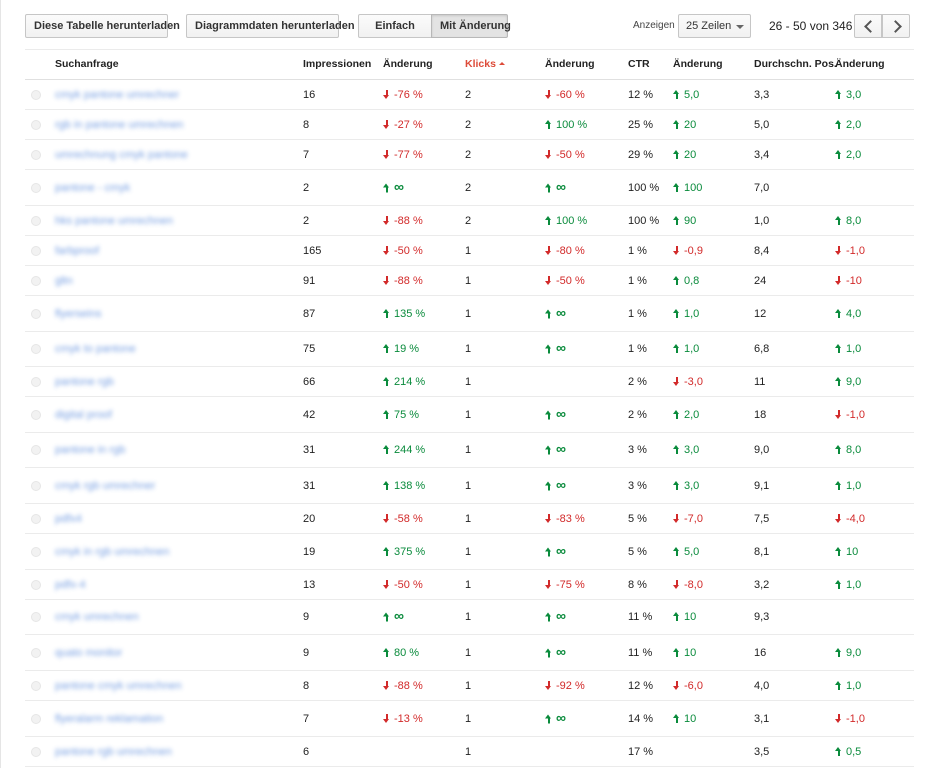 The height and width of the screenshot is (768, 935). Describe the element at coordinates (395, 26) in the screenshot. I see `view-simple-toggle: Einfach` at that location.